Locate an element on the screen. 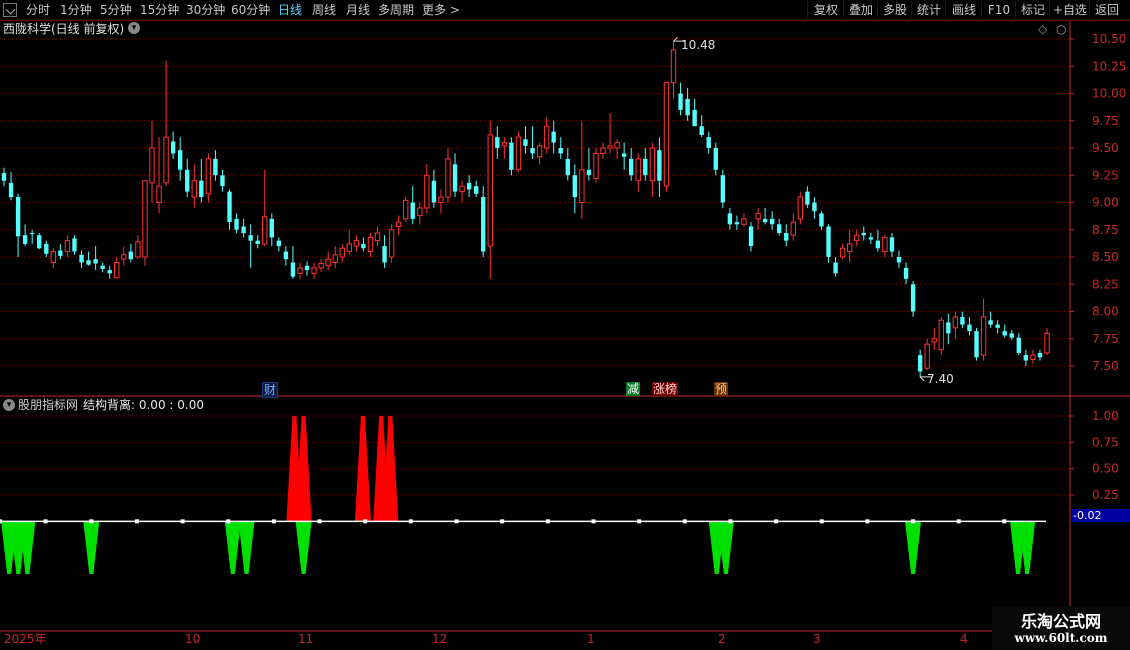  event-finance-badge: 财 is located at coordinates (270, 390).